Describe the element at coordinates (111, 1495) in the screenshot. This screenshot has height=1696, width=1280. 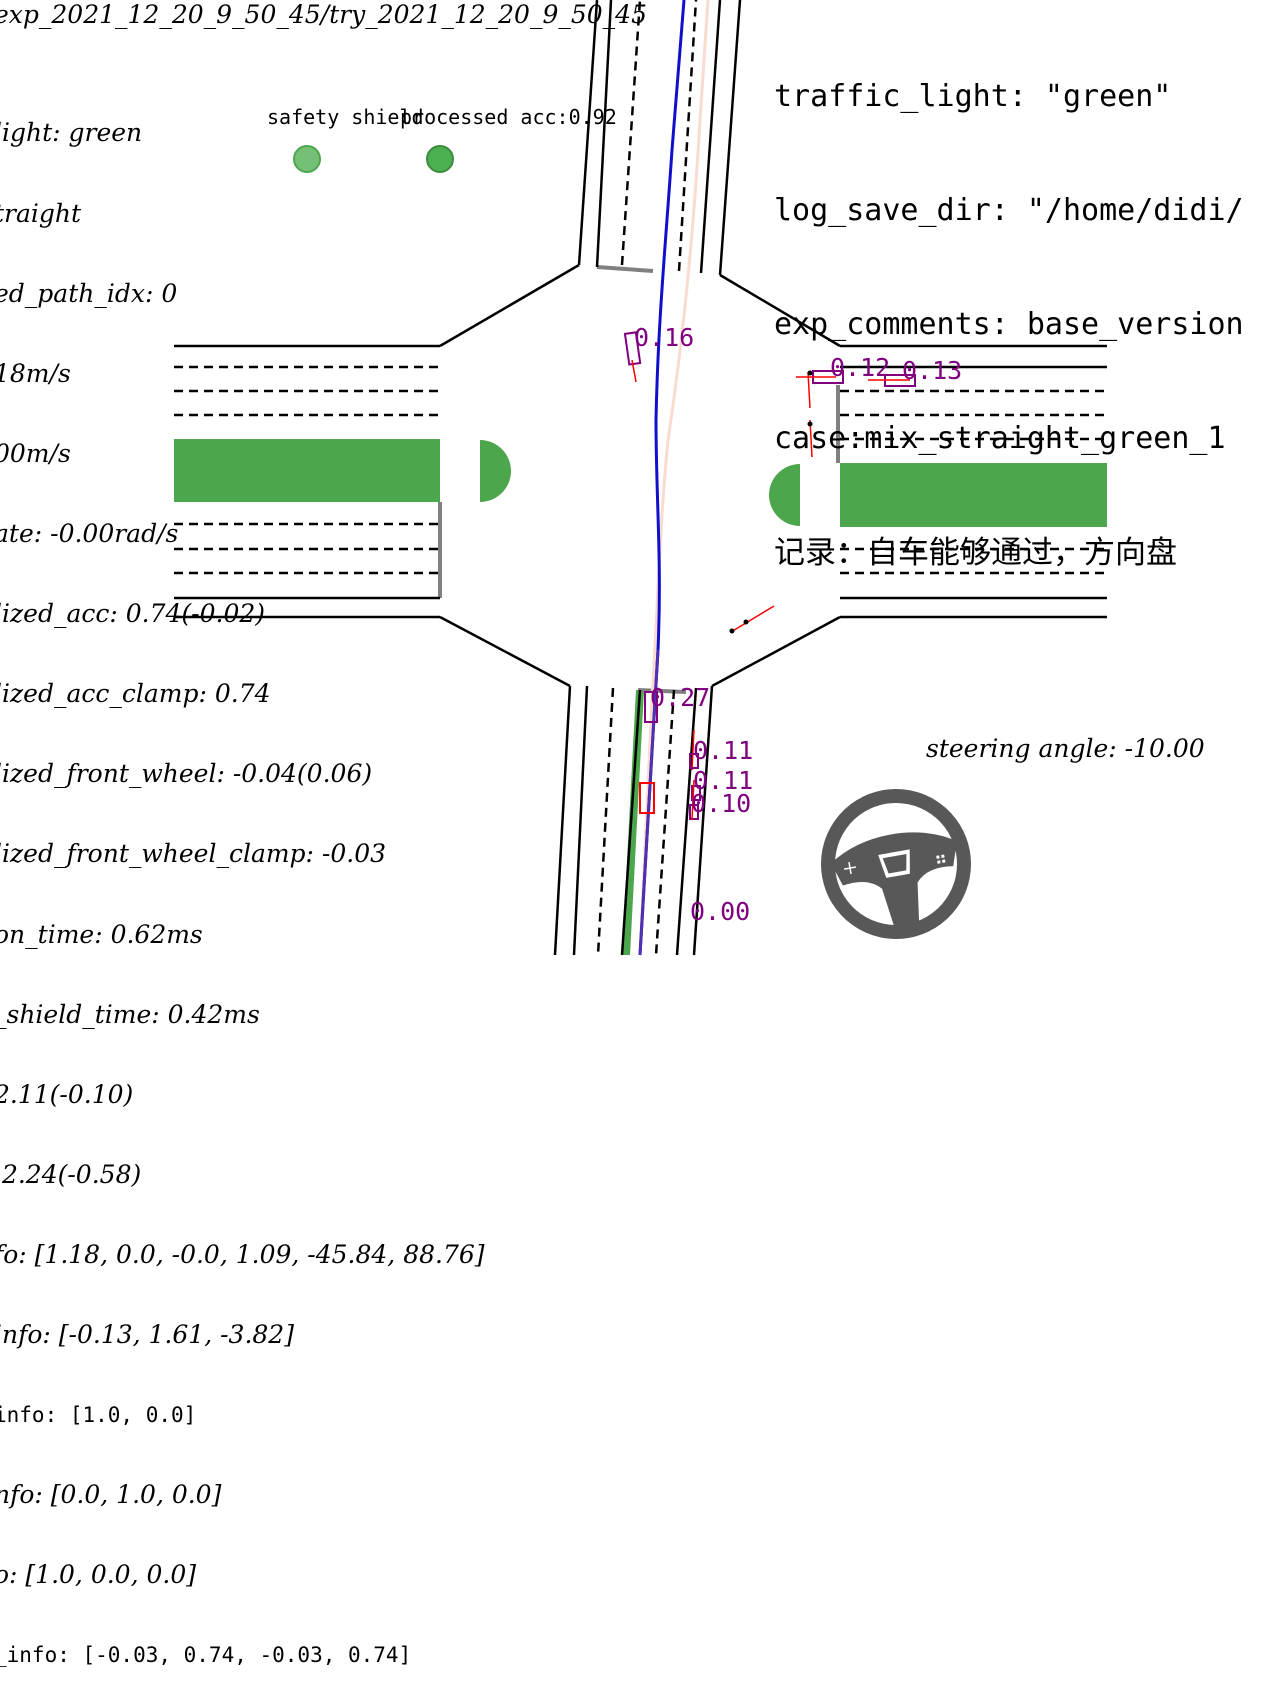
I see `info-line: nfo: [0.0, 1.0, 0.0]` at that location.